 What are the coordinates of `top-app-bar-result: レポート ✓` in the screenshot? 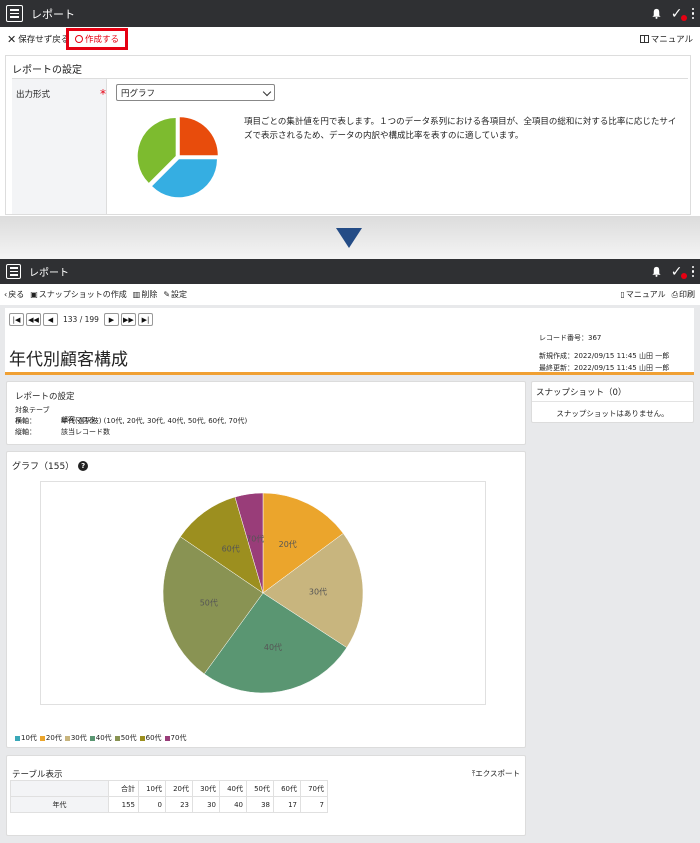 It's located at (350, 271).